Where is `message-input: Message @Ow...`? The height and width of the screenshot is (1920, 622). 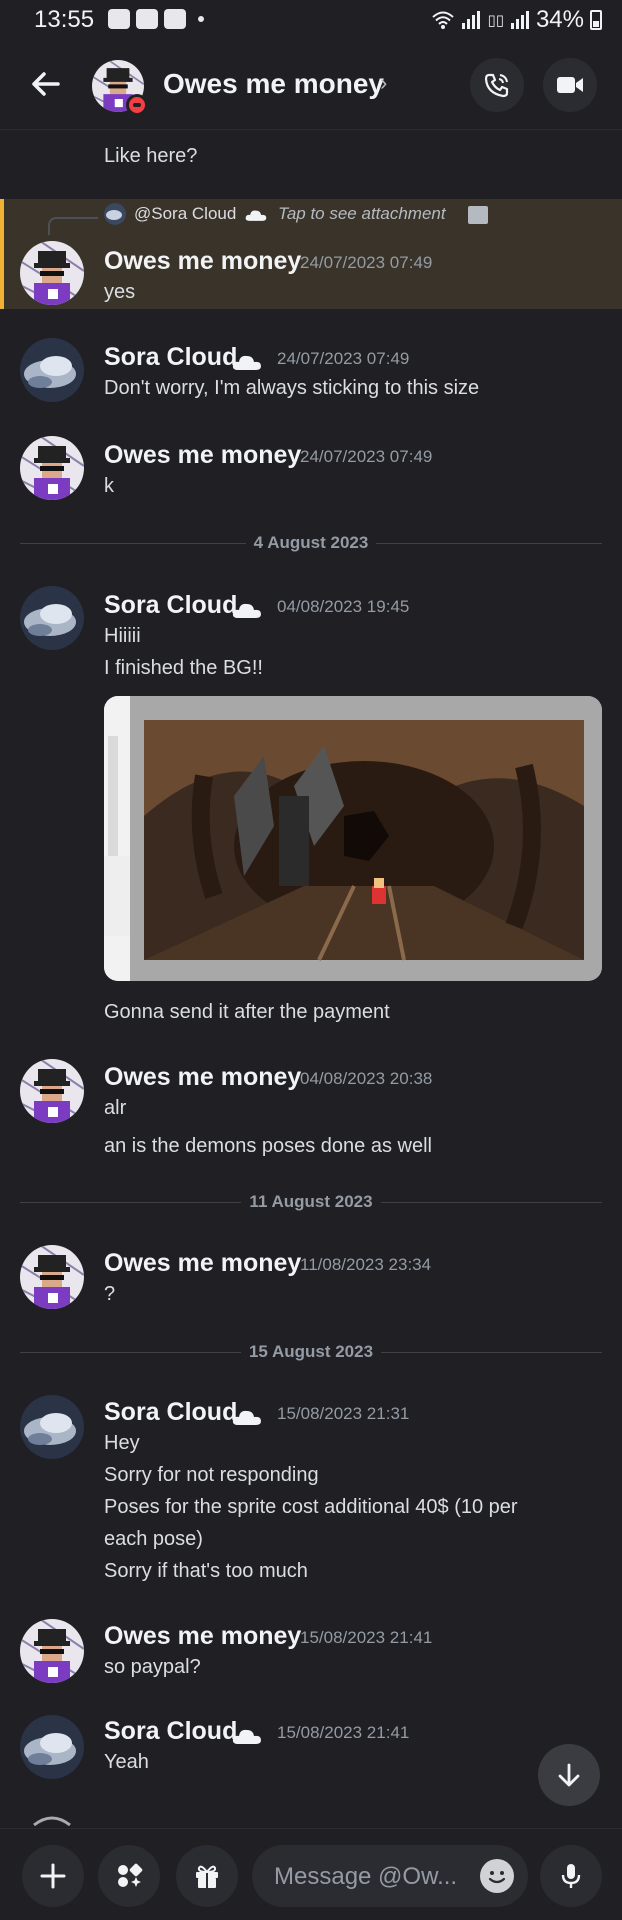
message-input: Message @Ow... is located at coordinates (390, 1876).